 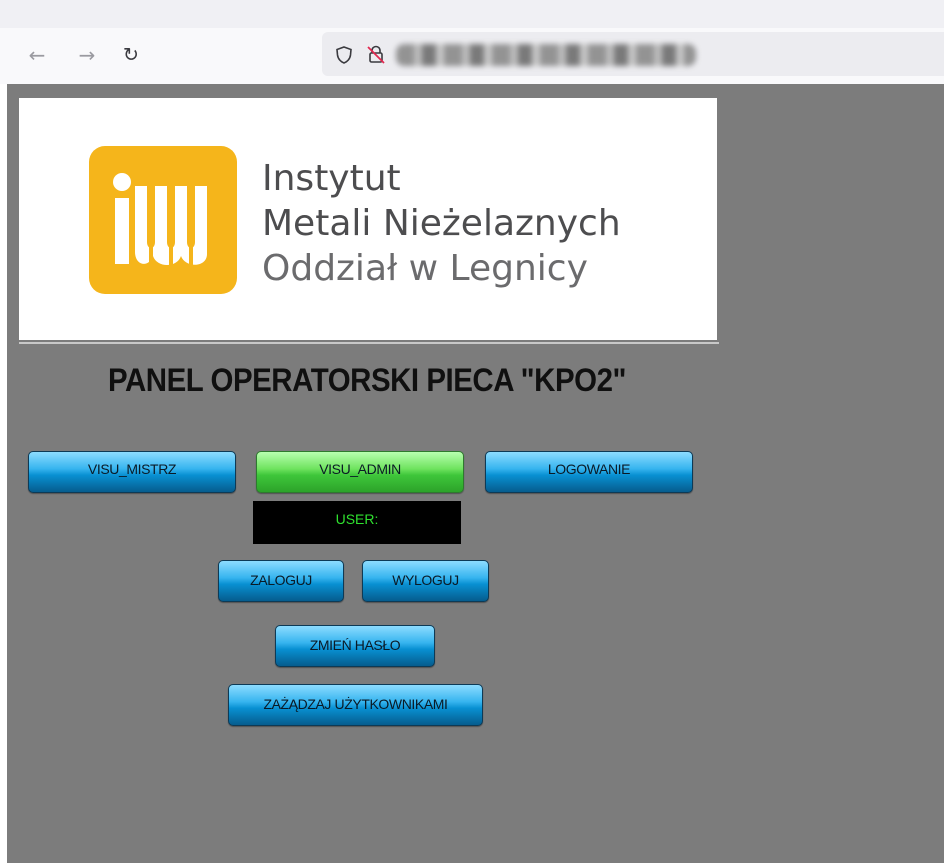 What do you see at coordinates (369, 343) in the screenshot?
I see `banner-divider` at bounding box center [369, 343].